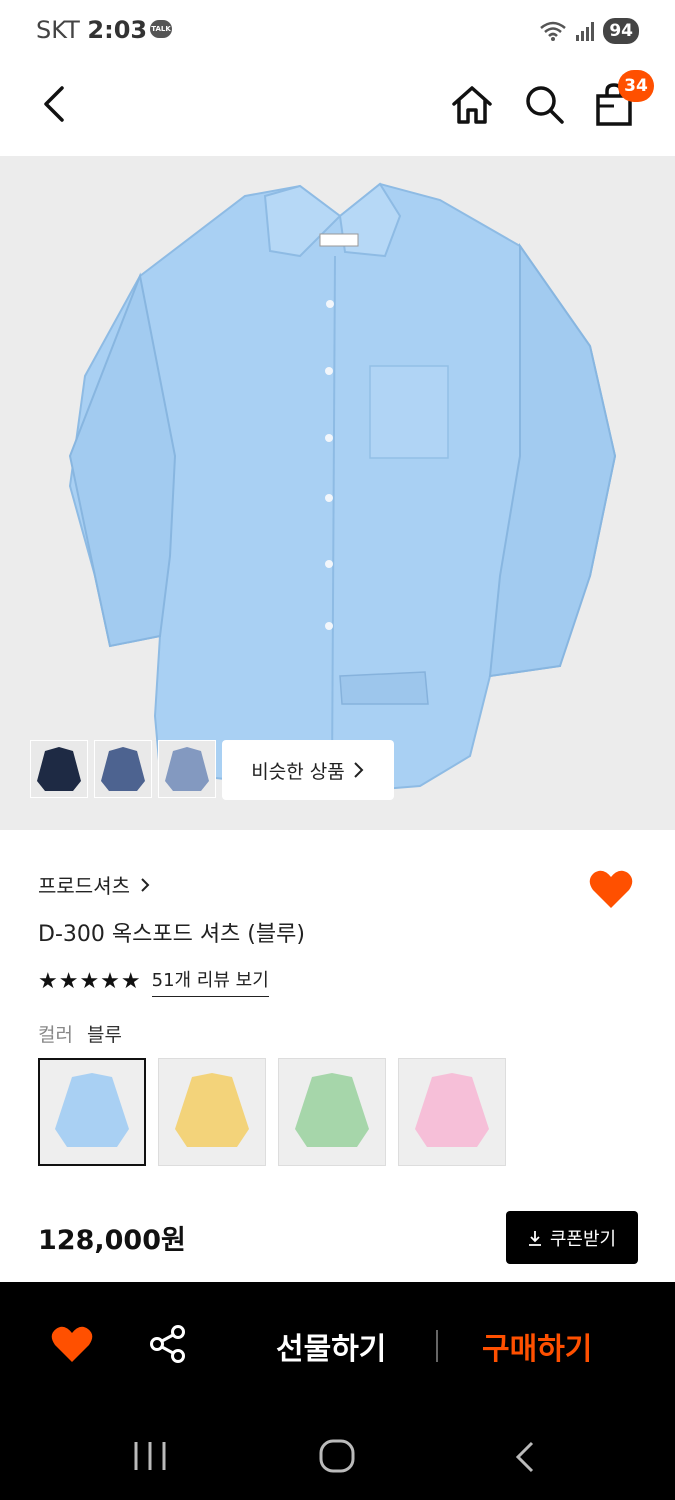  I want to click on wifi-icon, so click(553, 31).